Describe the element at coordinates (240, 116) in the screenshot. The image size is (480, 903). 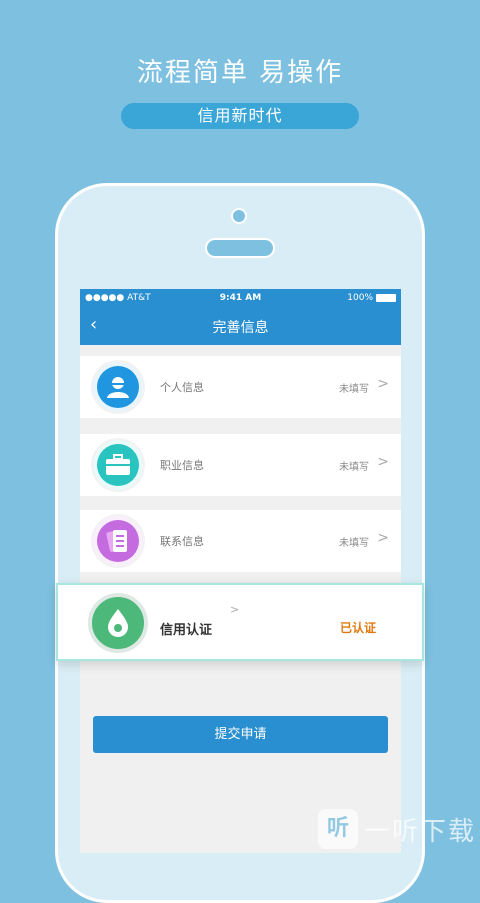
I see `promo-pill: 信用新时代` at that location.